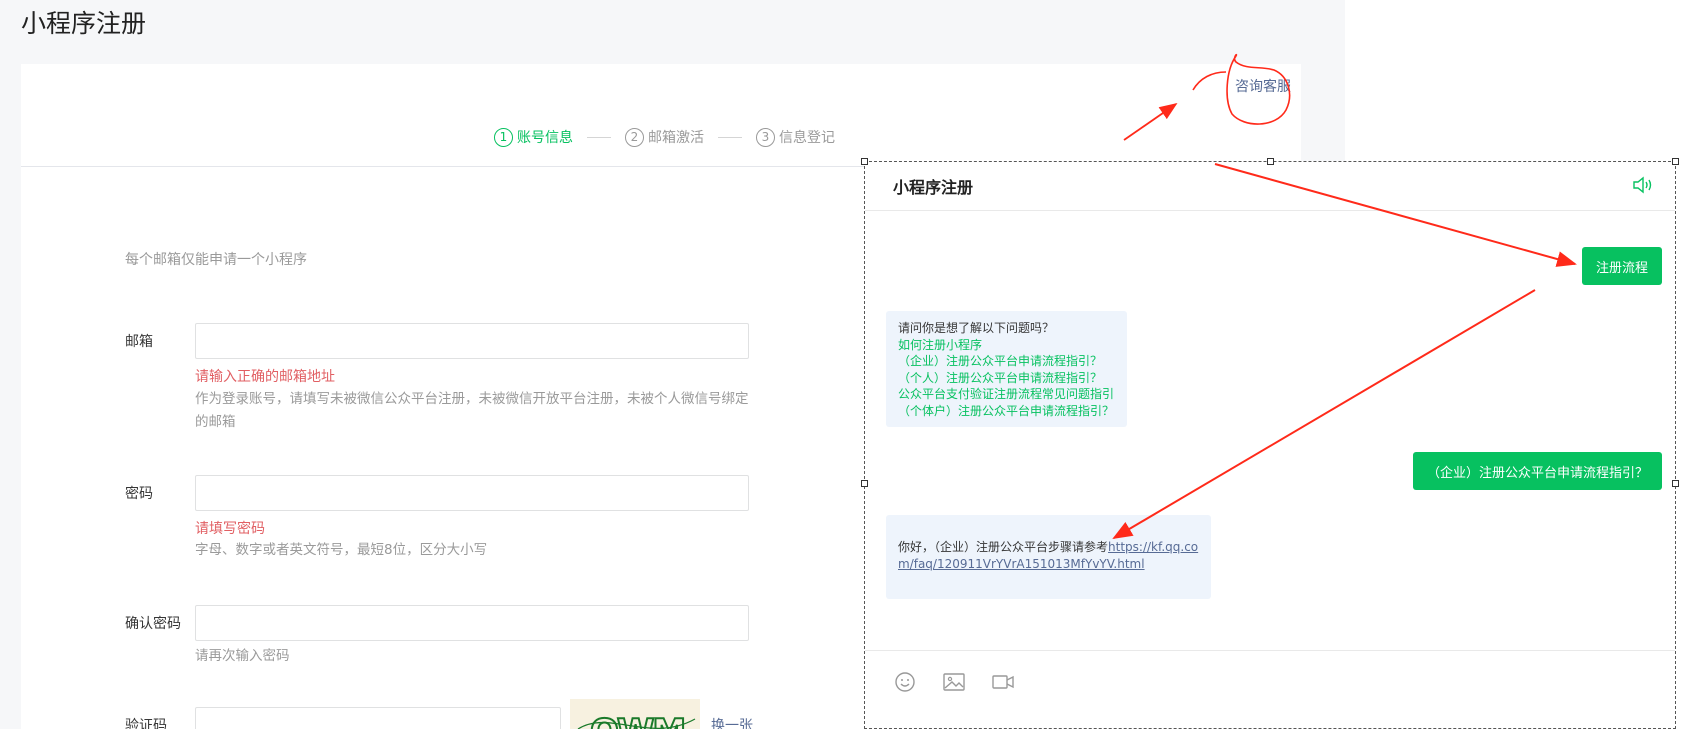 The height and width of the screenshot is (729, 1697). Describe the element at coordinates (1003, 547) in the screenshot. I see `bot-reply-text: 你好，（企业）注册公众平台步骤请参考` at that location.